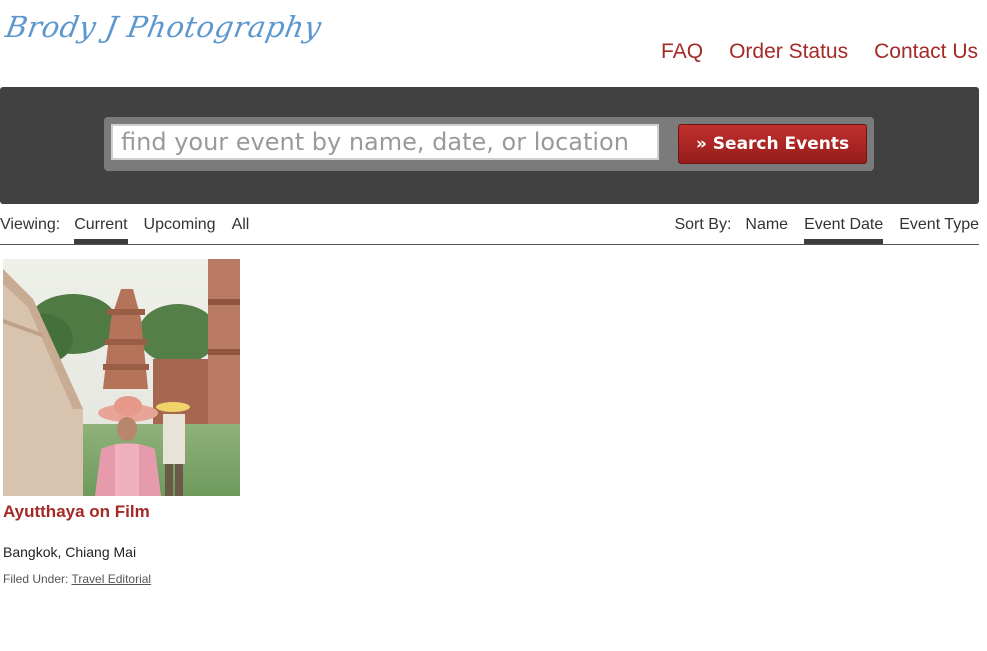 Image resolution: width=987 pixels, height=651 pixels. I want to click on sort-filter: Sort By: Name Event Date Event Type, so click(826, 230).